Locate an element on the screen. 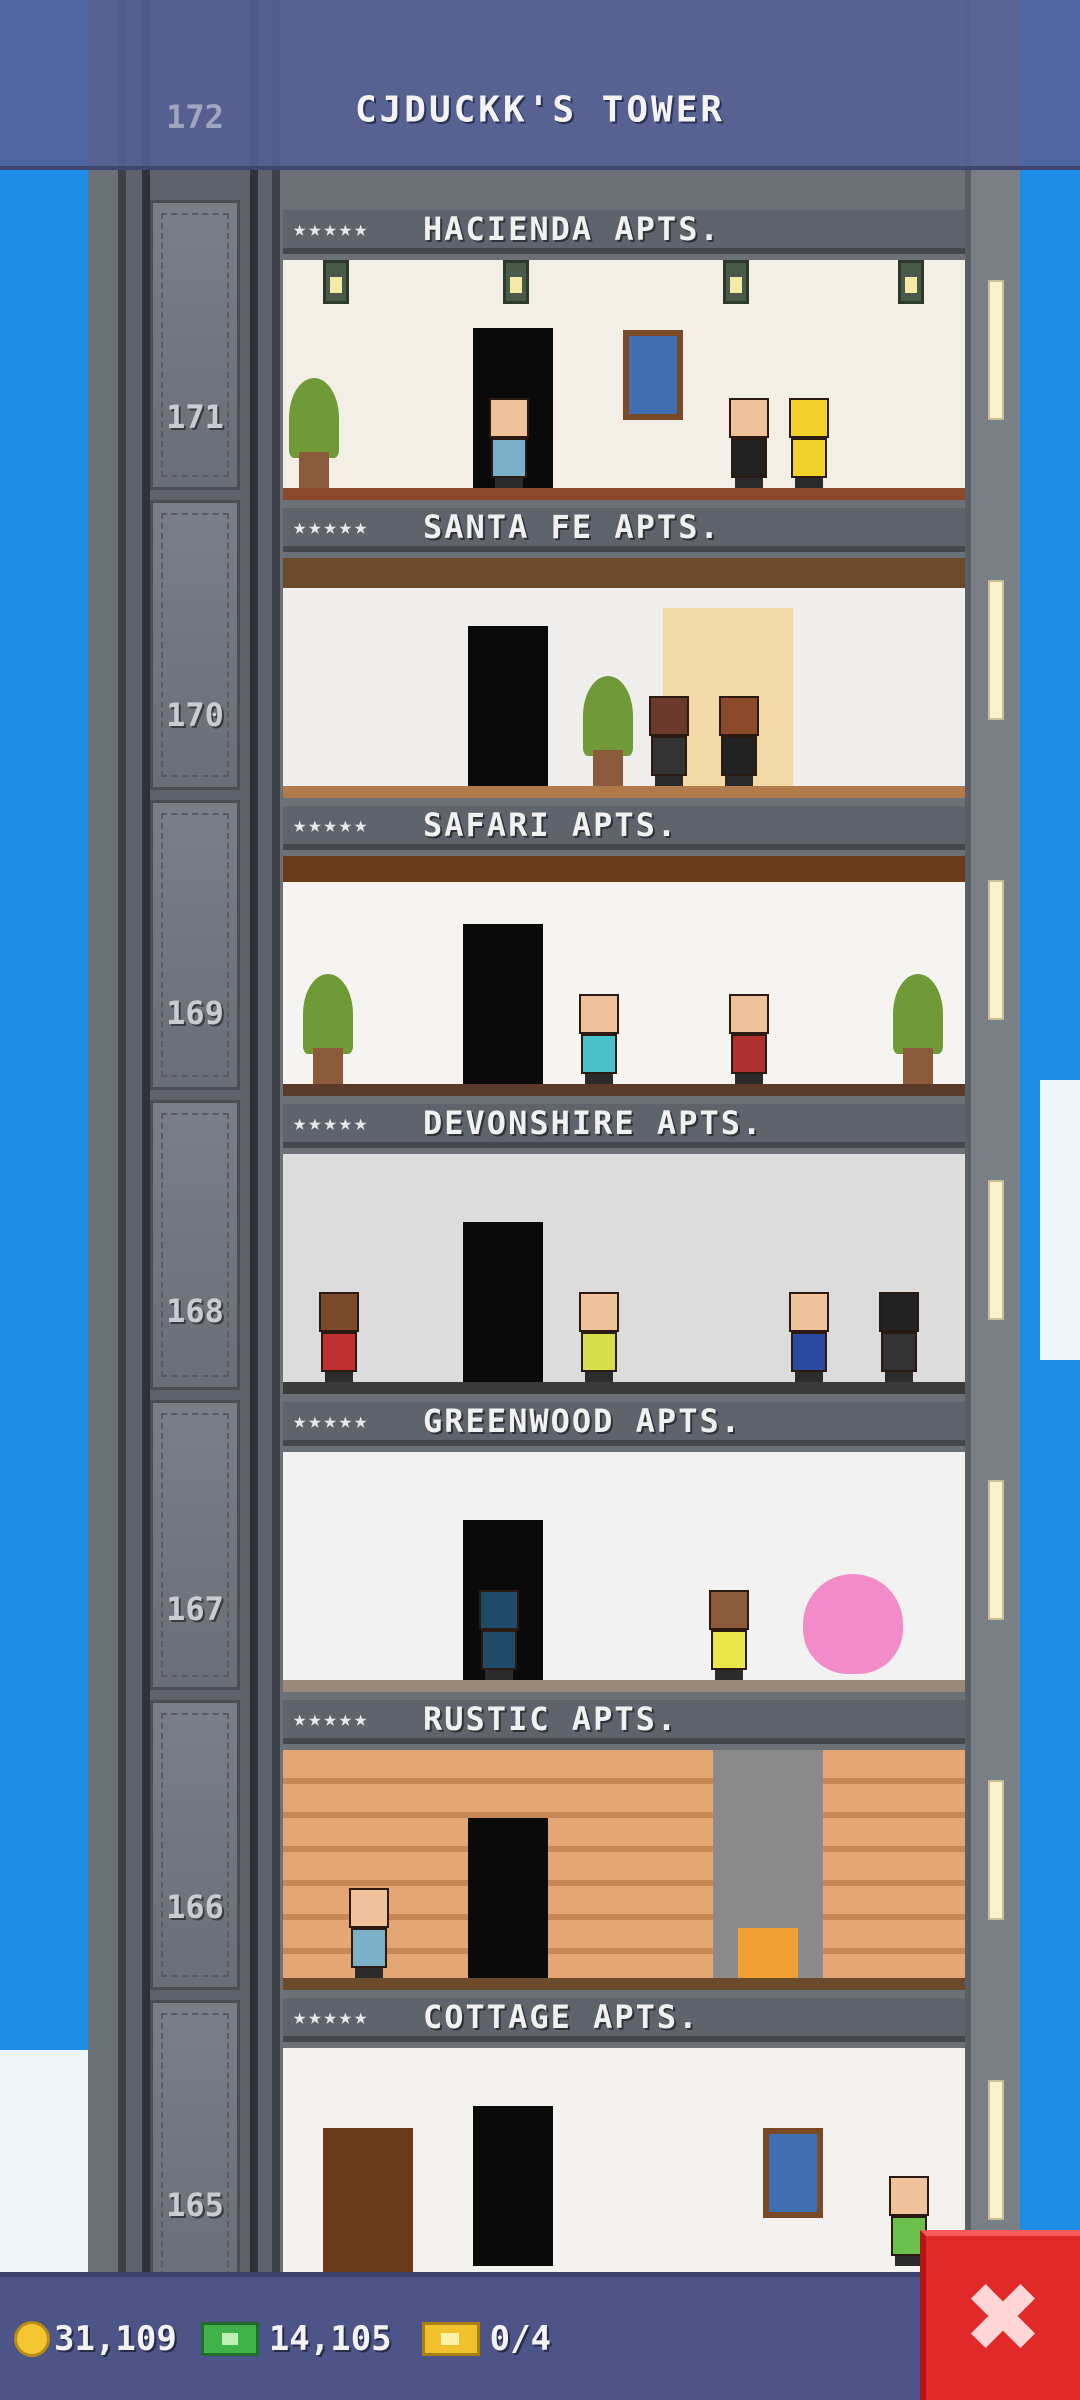 Image resolution: width=1080 pixels, height=2400 pixels. tickets-value: 0/4 is located at coordinates (520, 2338).